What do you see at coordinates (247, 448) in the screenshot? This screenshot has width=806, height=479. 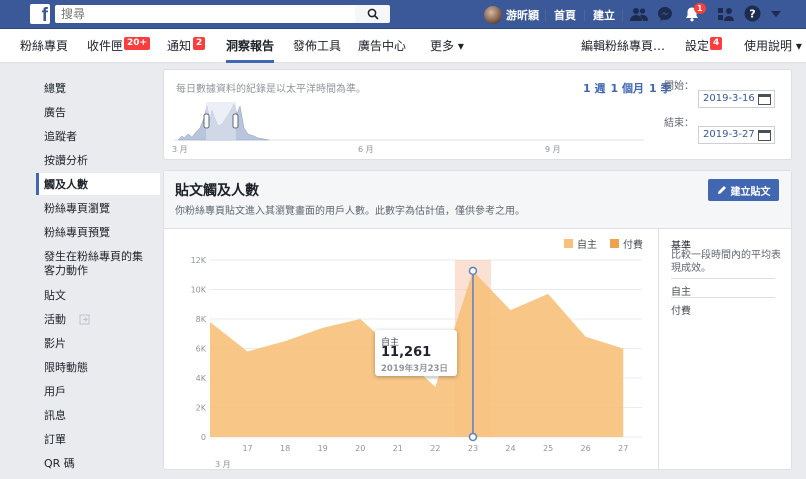 I see `x-tick-label: 17` at bounding box center [247, 448].